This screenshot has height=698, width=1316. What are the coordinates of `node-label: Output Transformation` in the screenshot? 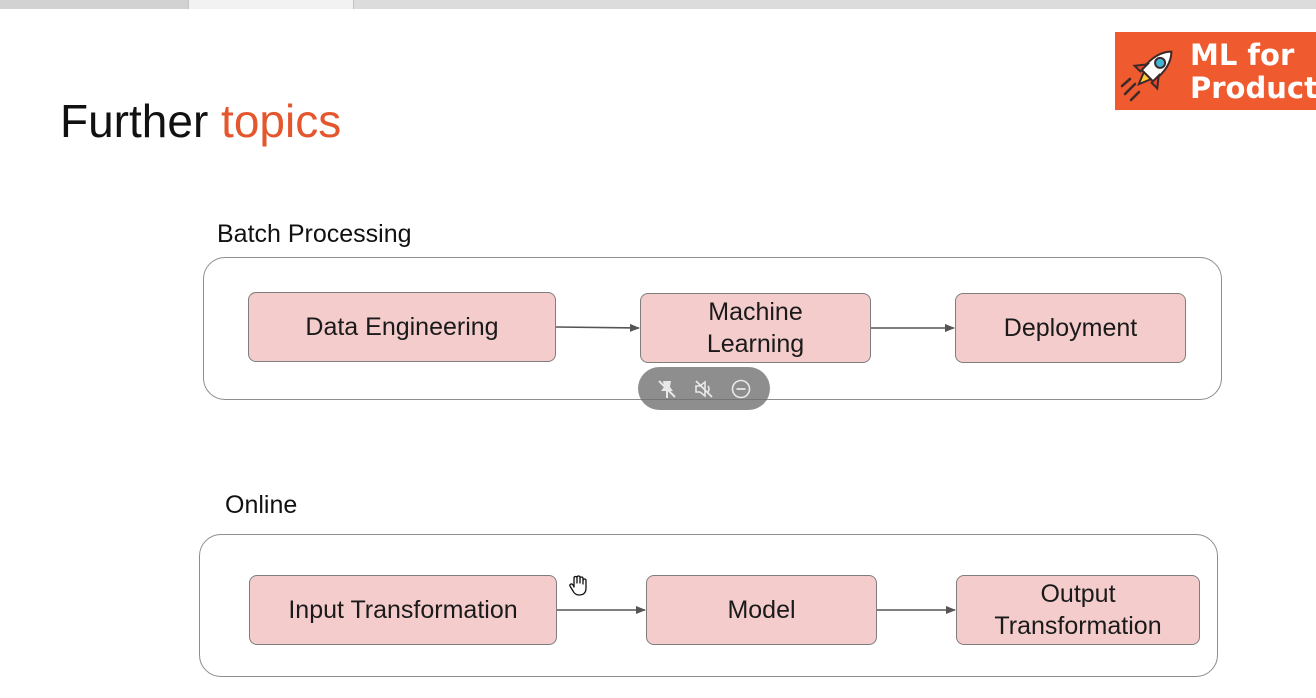 It's located at (1078, 610).